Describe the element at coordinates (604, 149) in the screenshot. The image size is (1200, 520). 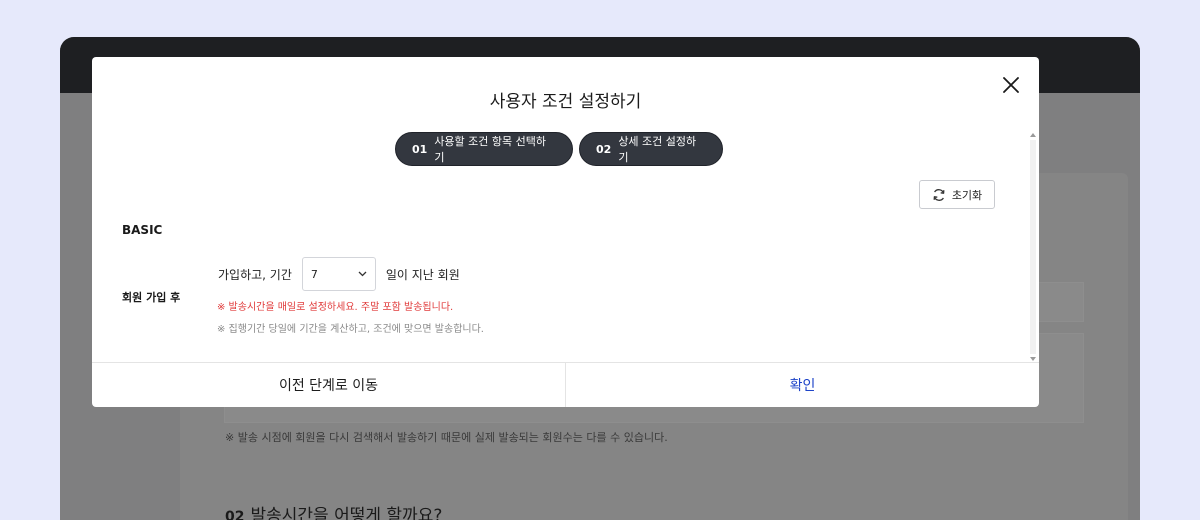
I see `step-number: 02` at that location.